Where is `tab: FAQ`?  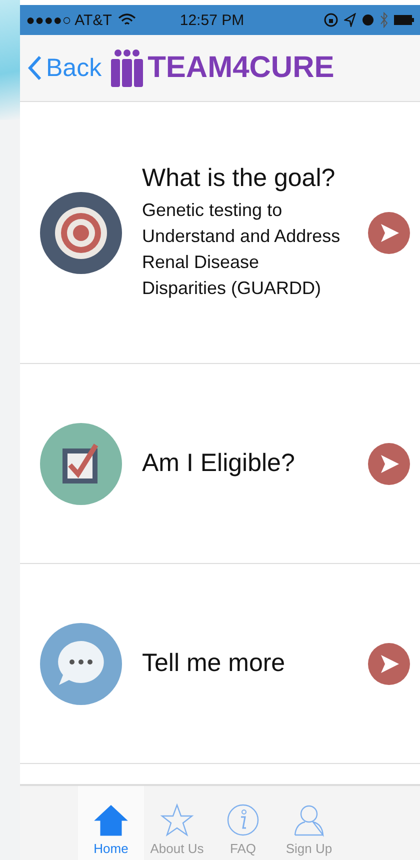 tab: FAQ is located at coordinates (243, 823).